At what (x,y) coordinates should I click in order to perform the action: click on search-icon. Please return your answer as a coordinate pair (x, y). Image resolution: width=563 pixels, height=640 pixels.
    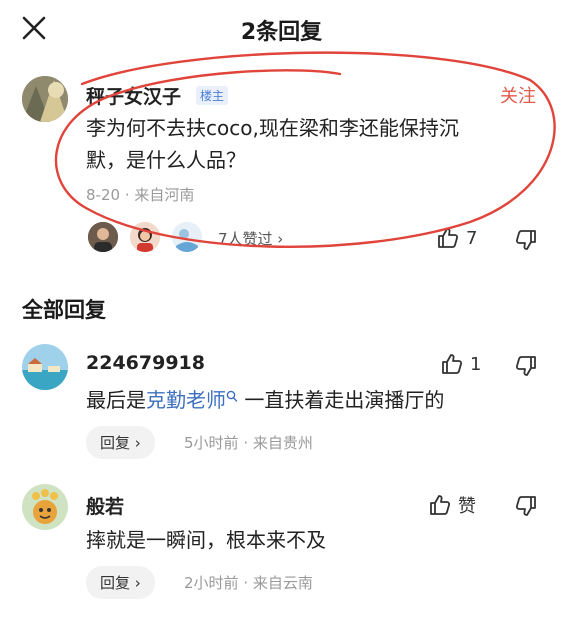
    Looking at the image, I should click on (232, 397).